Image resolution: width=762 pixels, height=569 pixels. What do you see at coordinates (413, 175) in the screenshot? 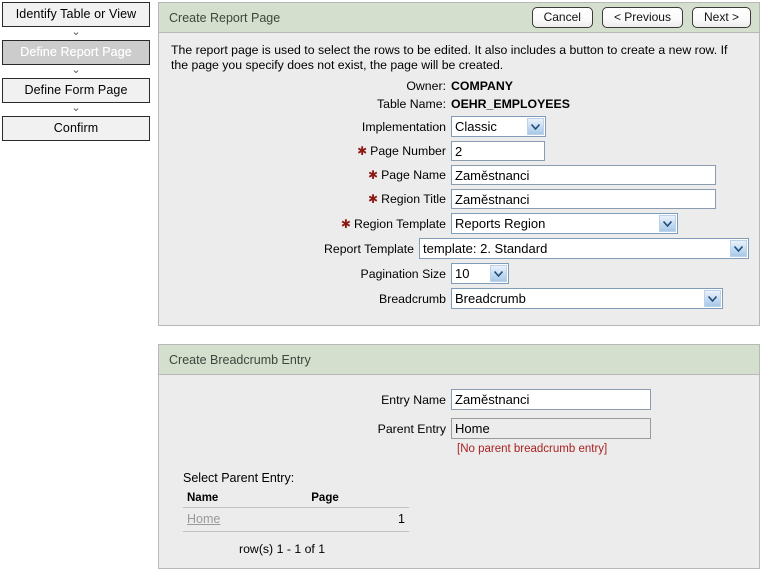
I see `page-name-label-text: Page Name` at bounding box center [413, 175].